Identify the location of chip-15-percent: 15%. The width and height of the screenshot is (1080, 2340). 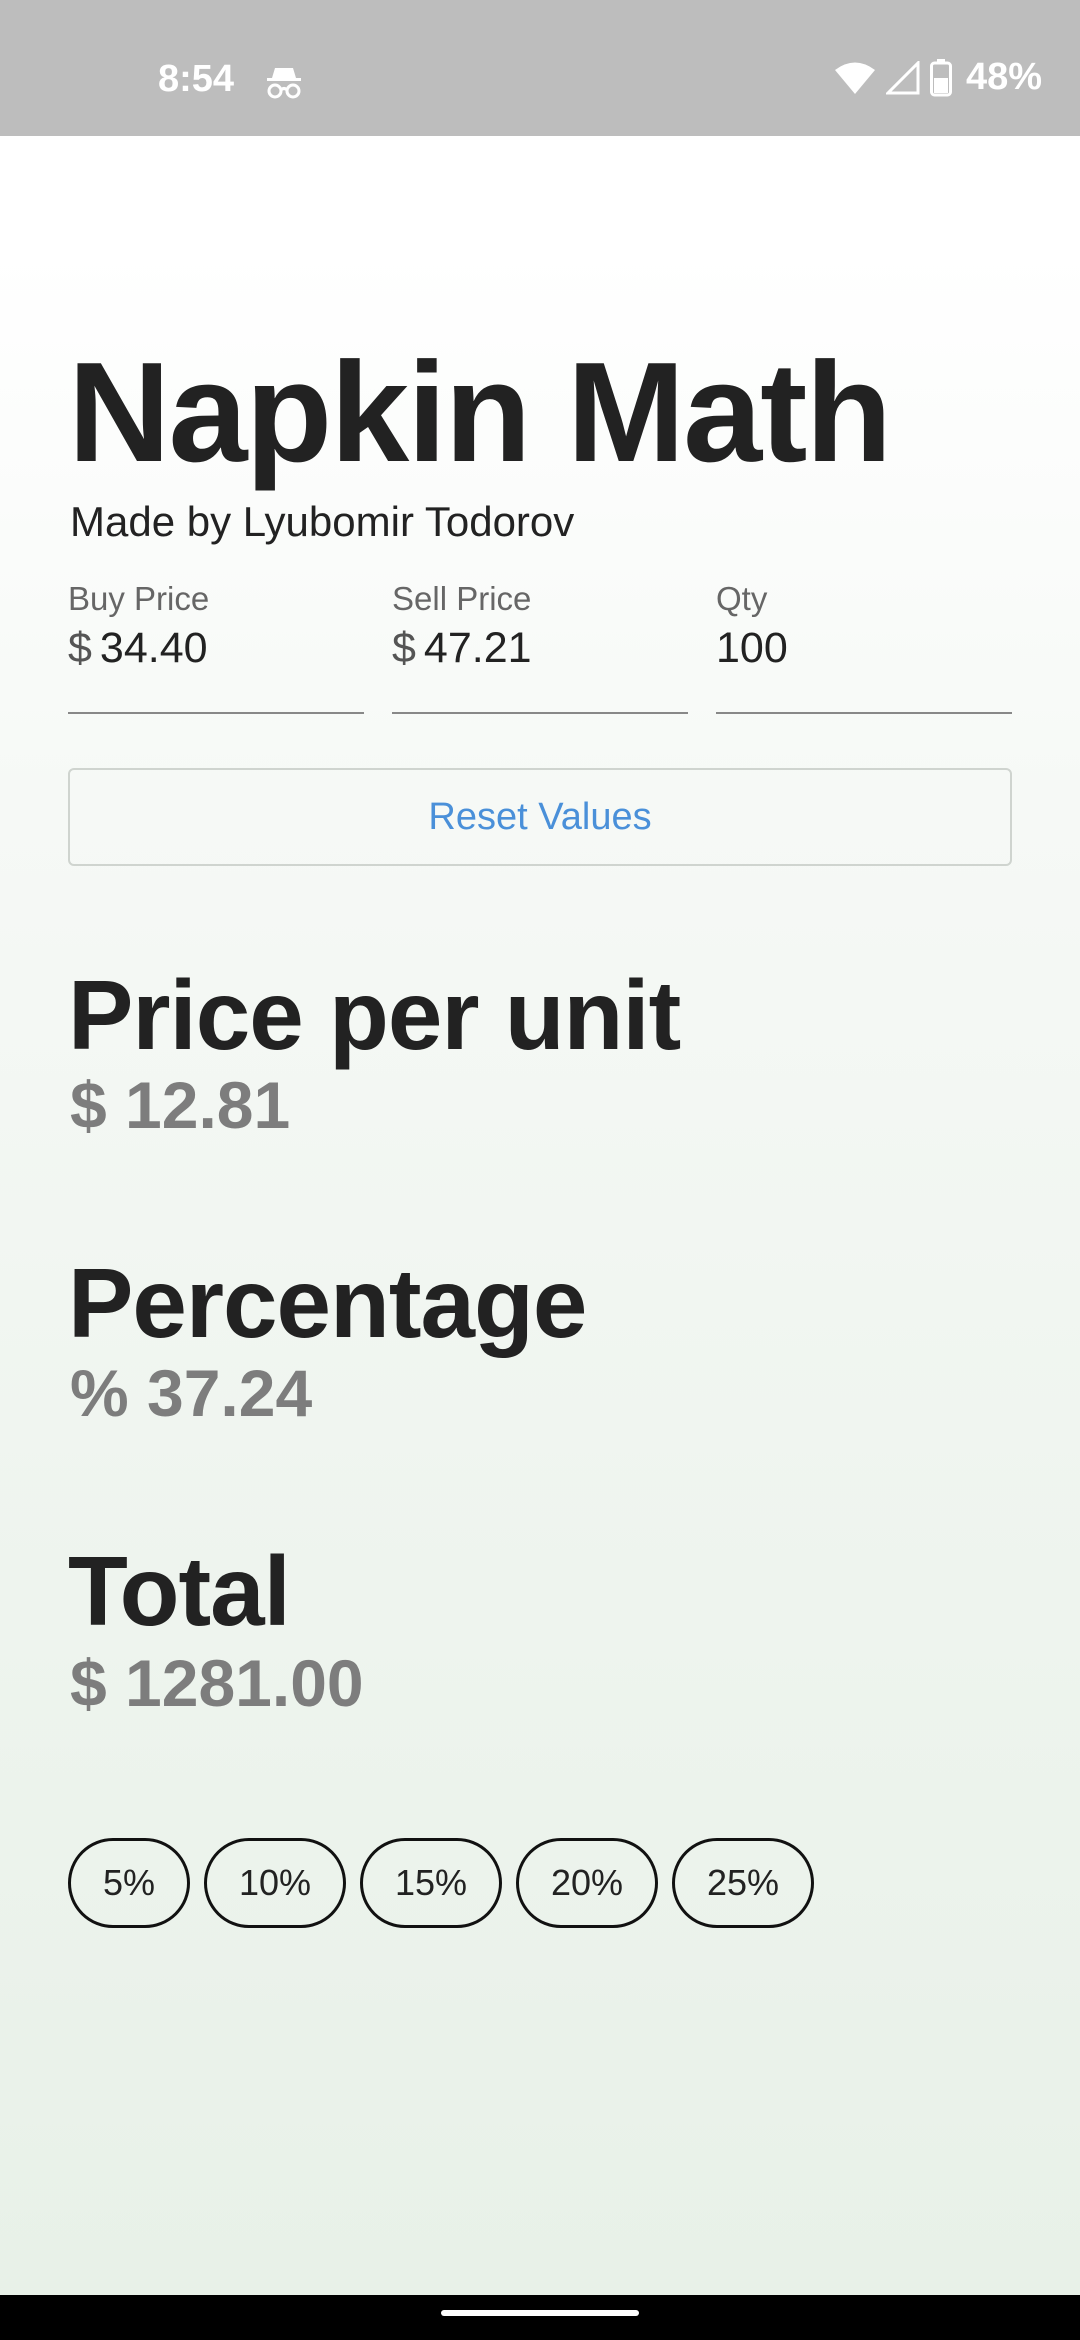
(431, 1883).